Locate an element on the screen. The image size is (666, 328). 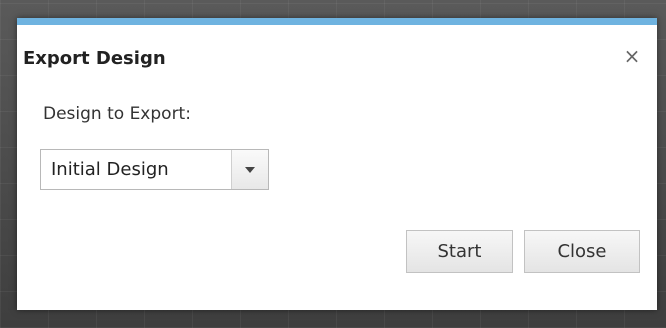
dropdown-arrow-button is located at coordinates (249, 169).